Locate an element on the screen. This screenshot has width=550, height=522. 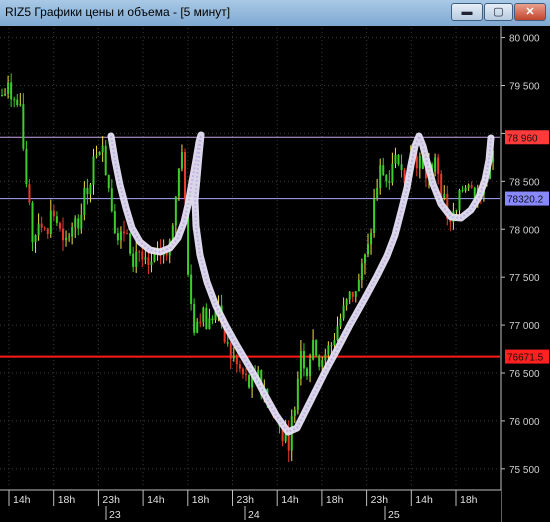
close-icon: ✕ is located at coordinates (530, 11).